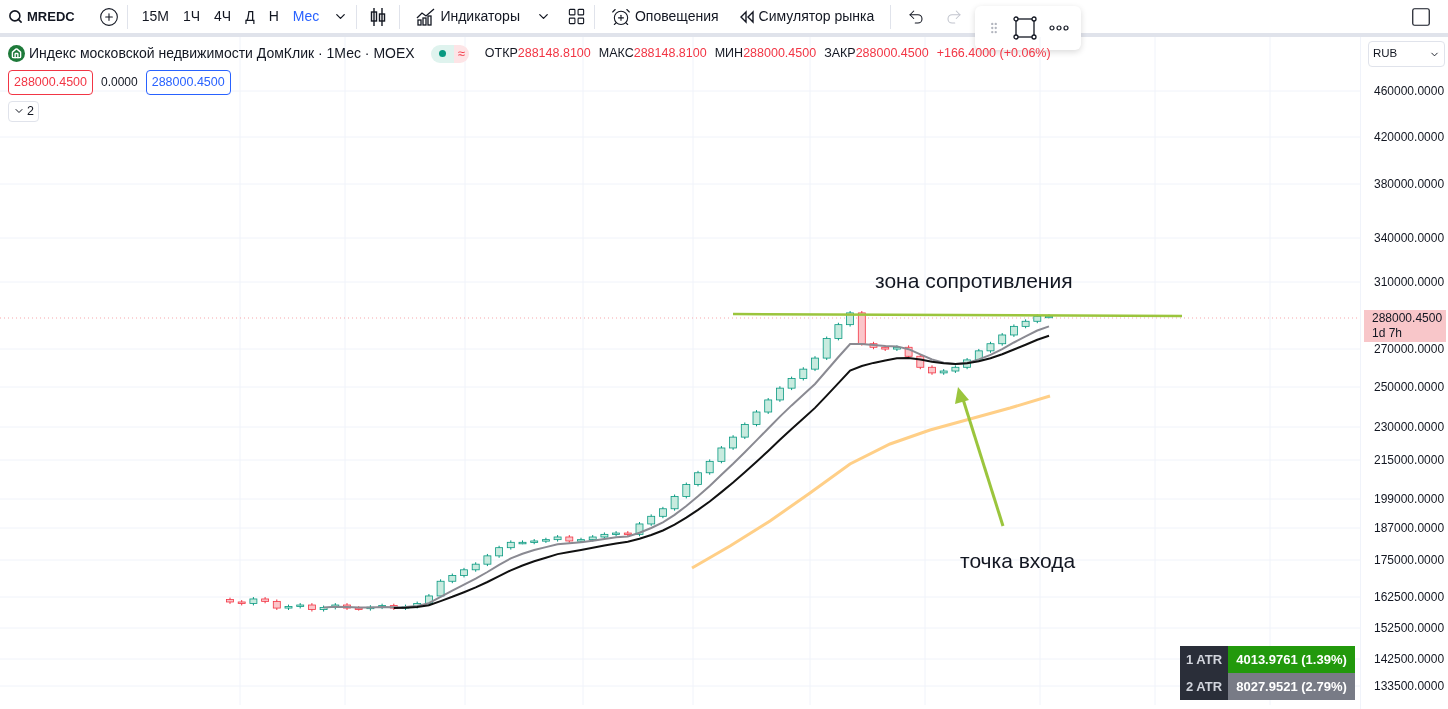  I want to click on price-label: 152500.0000, so click(1409, 628).